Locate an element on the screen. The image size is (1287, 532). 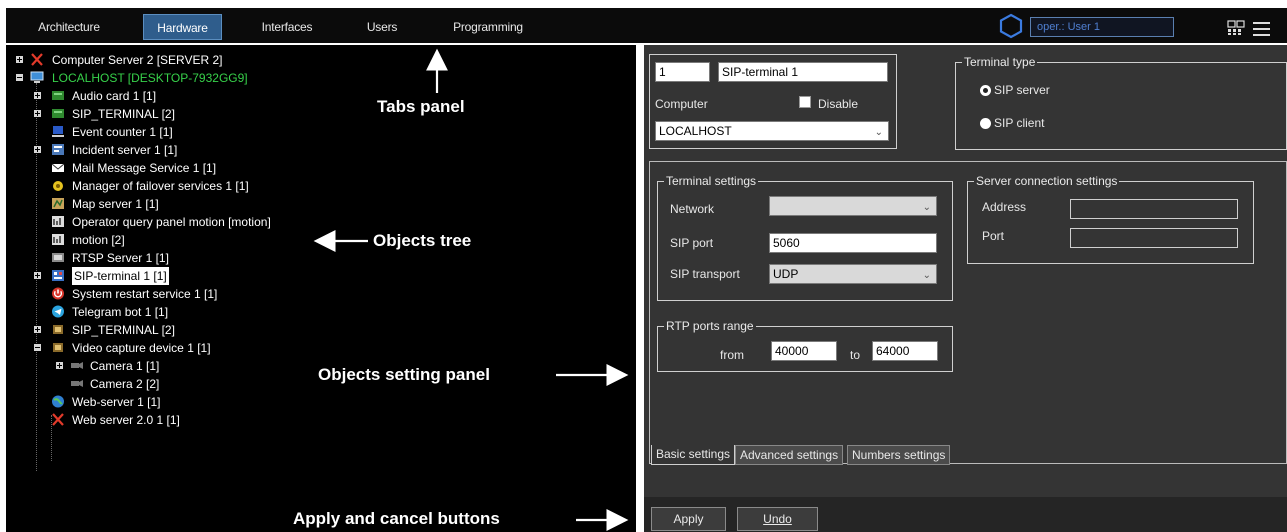
disable-checkbox is located at coordinates (805, 102).